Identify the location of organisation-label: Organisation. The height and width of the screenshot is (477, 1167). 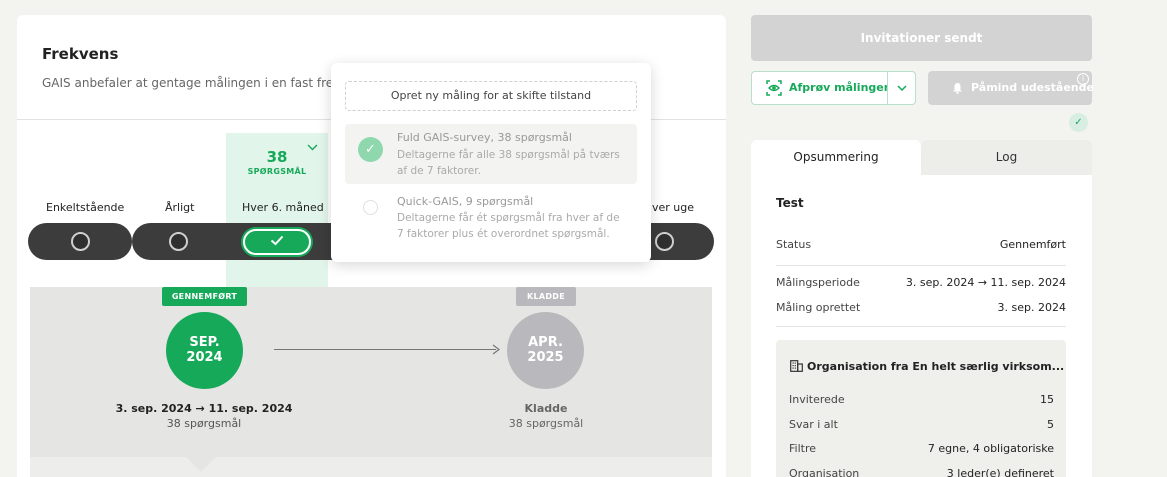
(824, 472).